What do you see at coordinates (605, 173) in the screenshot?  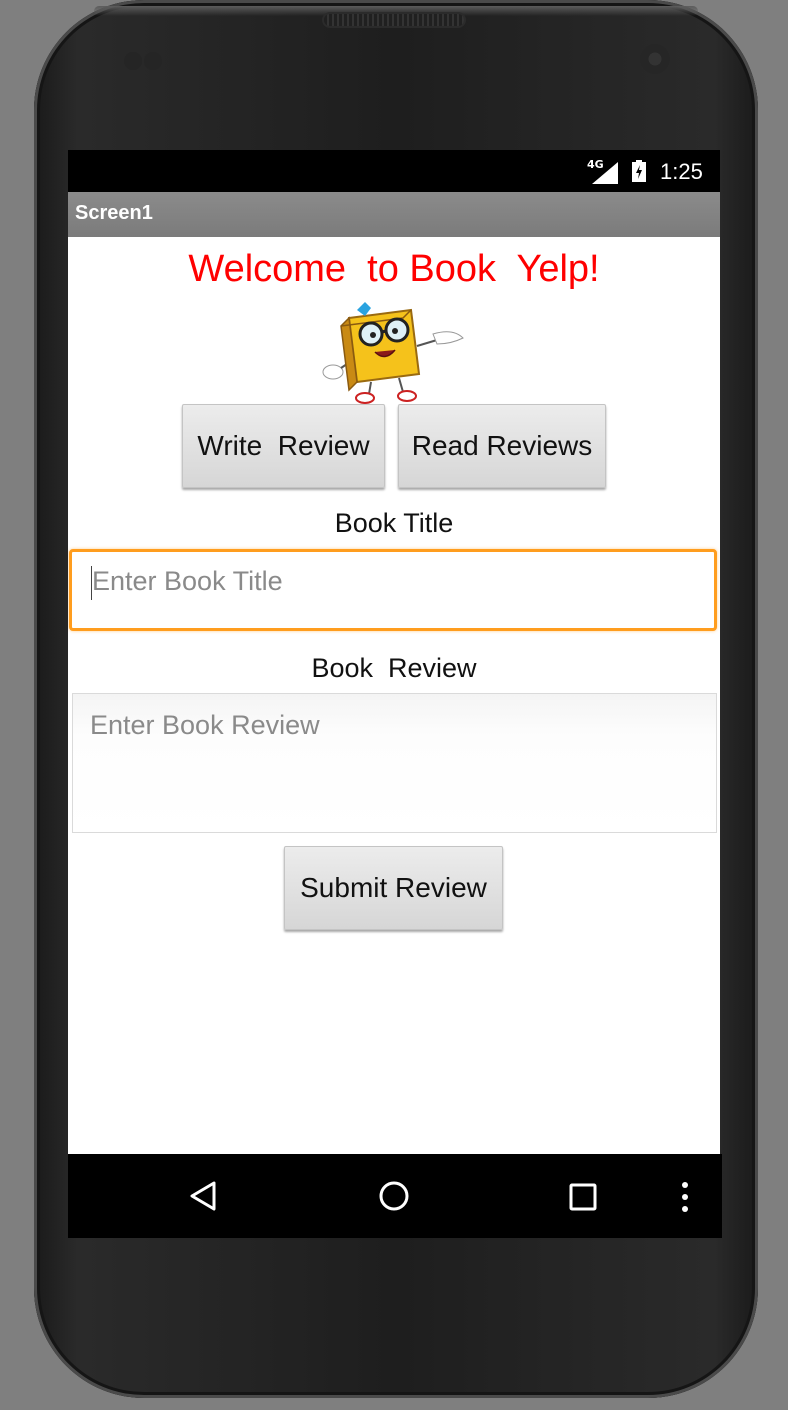 I see `signal-icon` at bounding box center [605, 173].